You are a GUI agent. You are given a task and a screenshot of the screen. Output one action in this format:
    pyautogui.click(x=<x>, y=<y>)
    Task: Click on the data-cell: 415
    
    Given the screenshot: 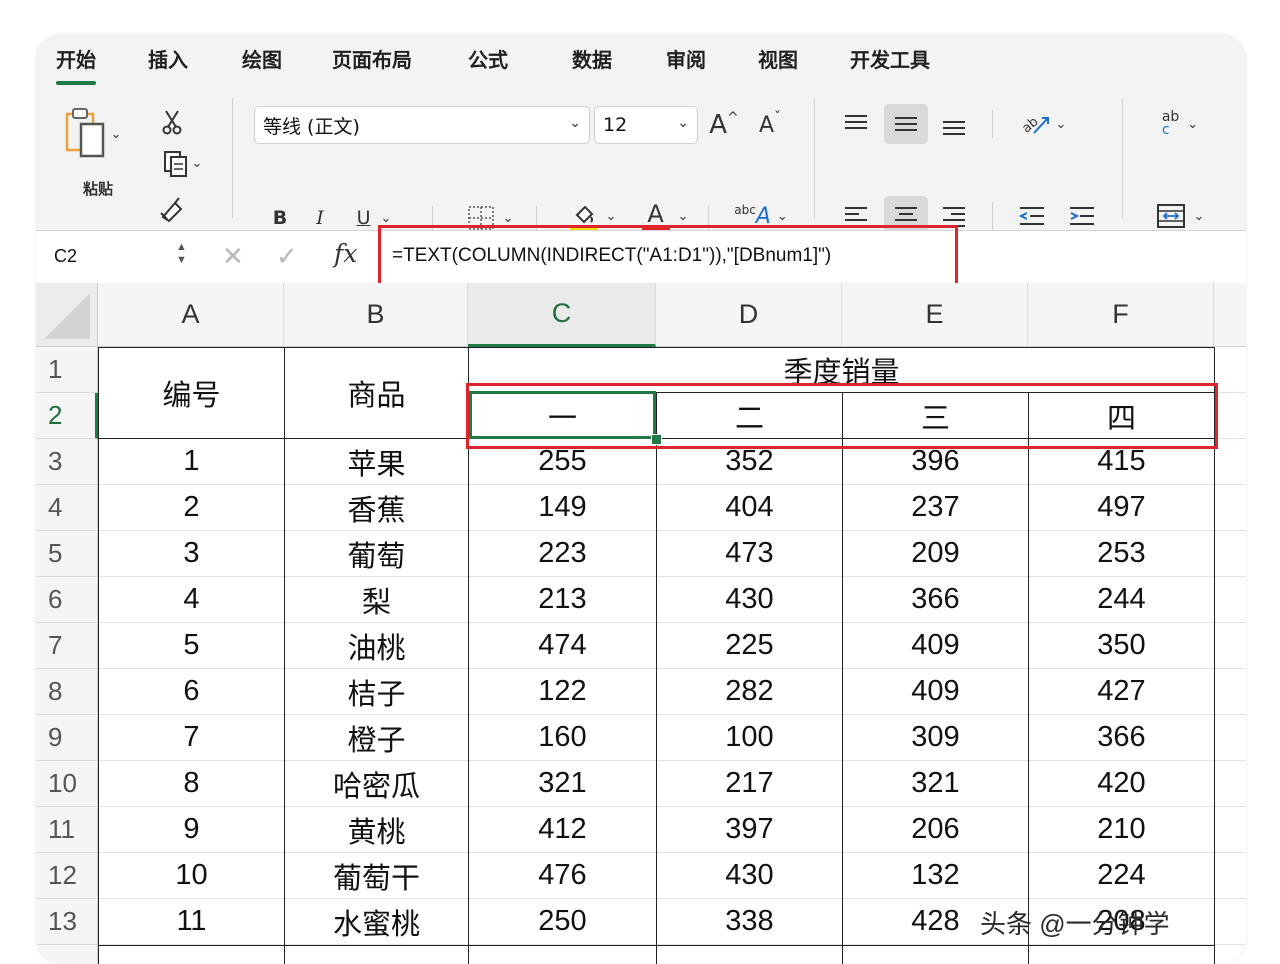 What is the action you would take?
    pyautogui.click(x=1121, y=461)
    